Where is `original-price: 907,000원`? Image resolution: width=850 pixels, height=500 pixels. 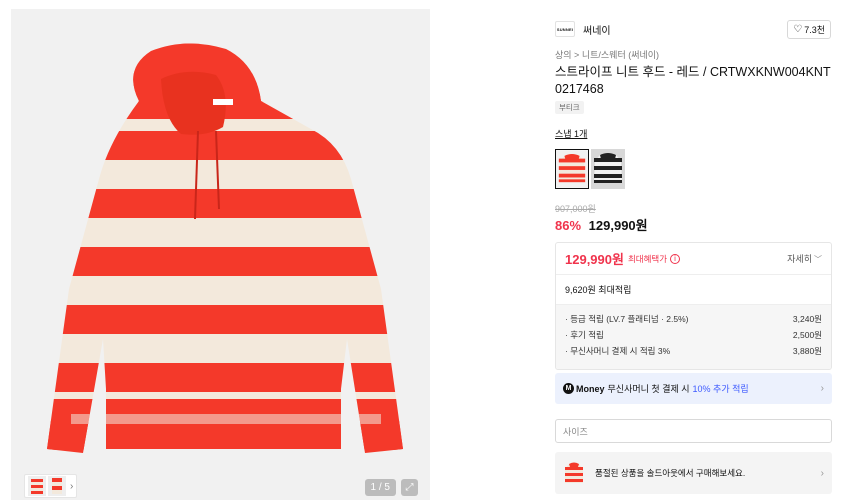 original-price: 907,000원 is located at coordinates (575, 209).